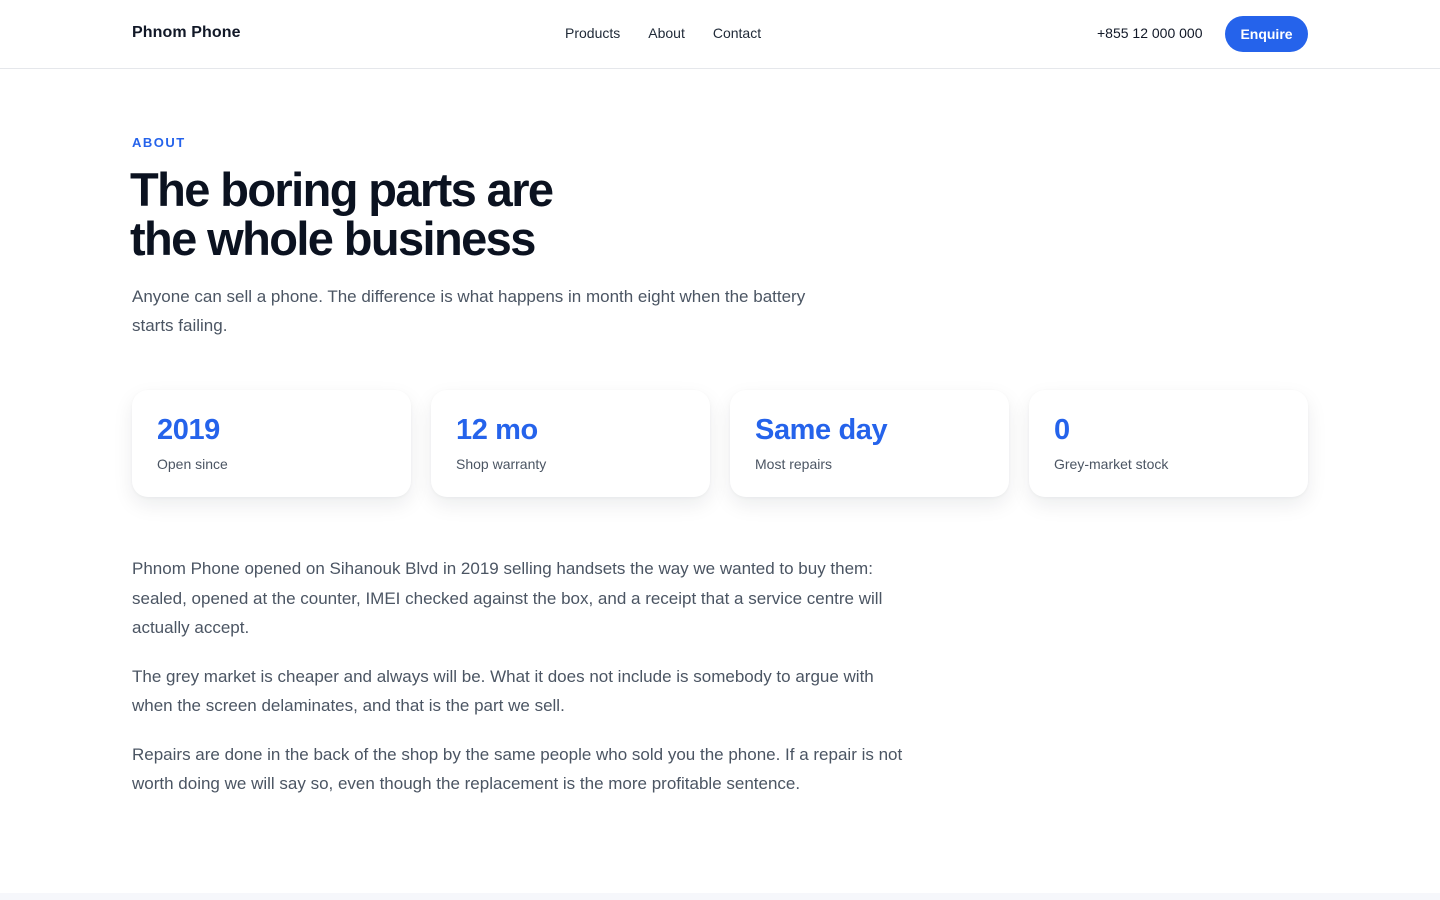 The height and width of the screenshot is (900, 1440). I want to click on stat-label: Shop warranty, so click(501, 464).